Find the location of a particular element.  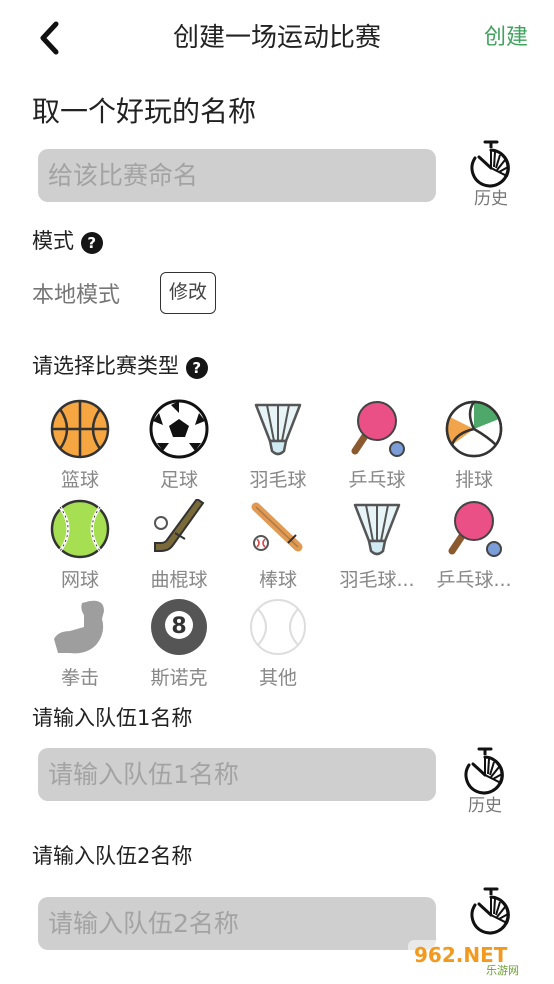

name-history-button: 历史 is located at coordinates (491, 173).